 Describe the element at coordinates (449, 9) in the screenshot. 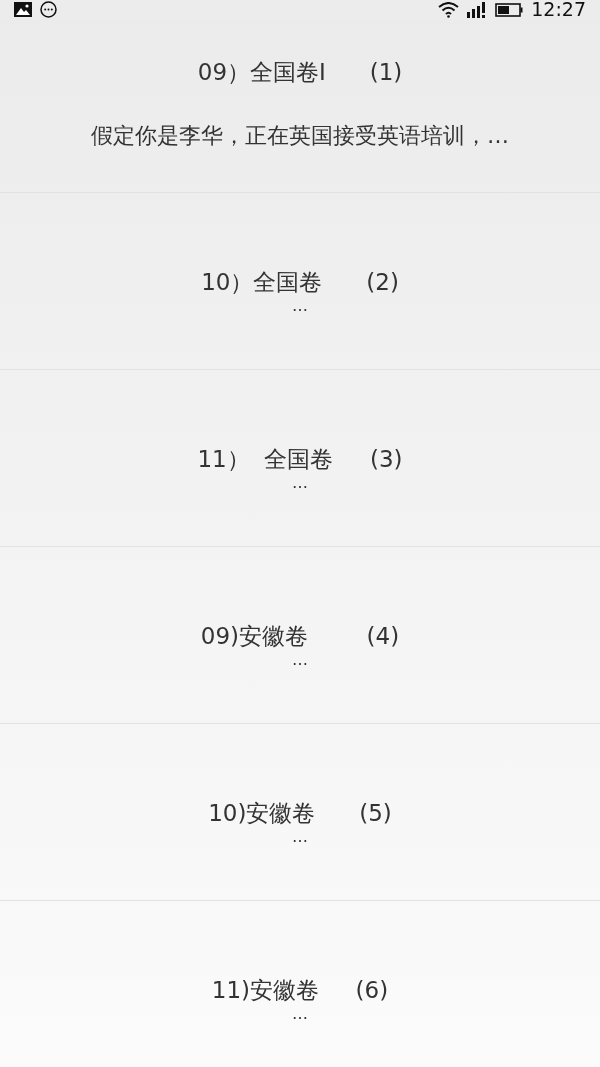

I see `wifi-icon` at that location.